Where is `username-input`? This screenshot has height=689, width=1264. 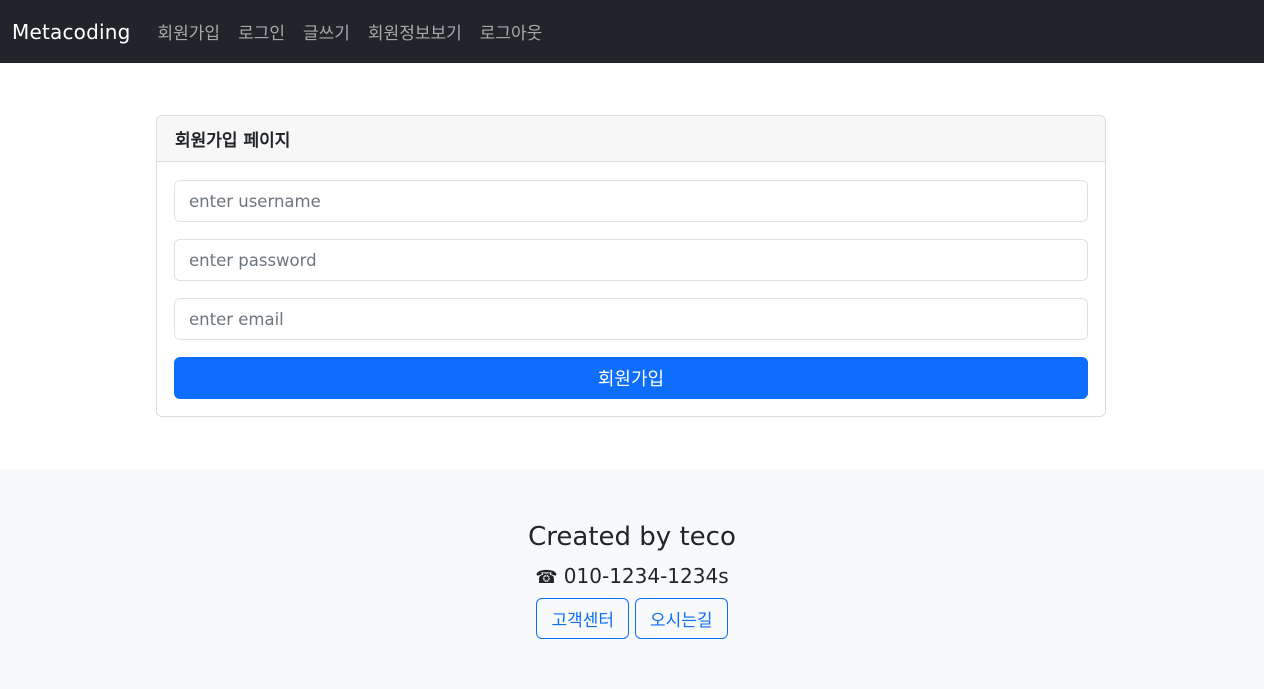
username-input is located at coordinates (631, 201).